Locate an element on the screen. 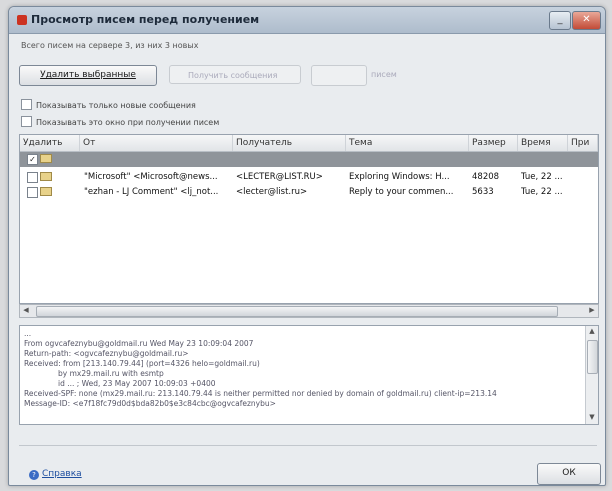 This screenshot has width=612, height=491. column-size: Размер is located at coordinates (493, 143).